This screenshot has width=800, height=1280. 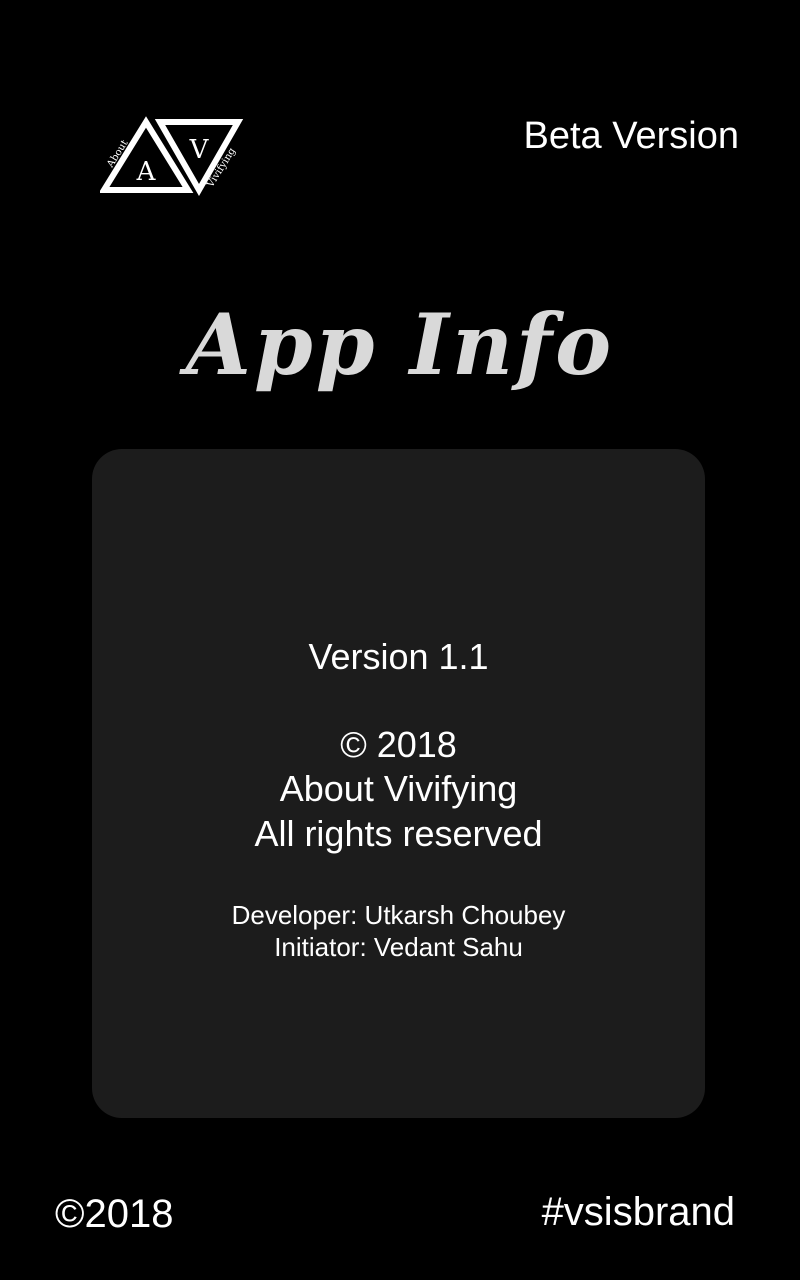 What do you see at coordinates (146, 172) in the screenshot?
I see `logo-left-letter: A` at bounding box center [146, 172].